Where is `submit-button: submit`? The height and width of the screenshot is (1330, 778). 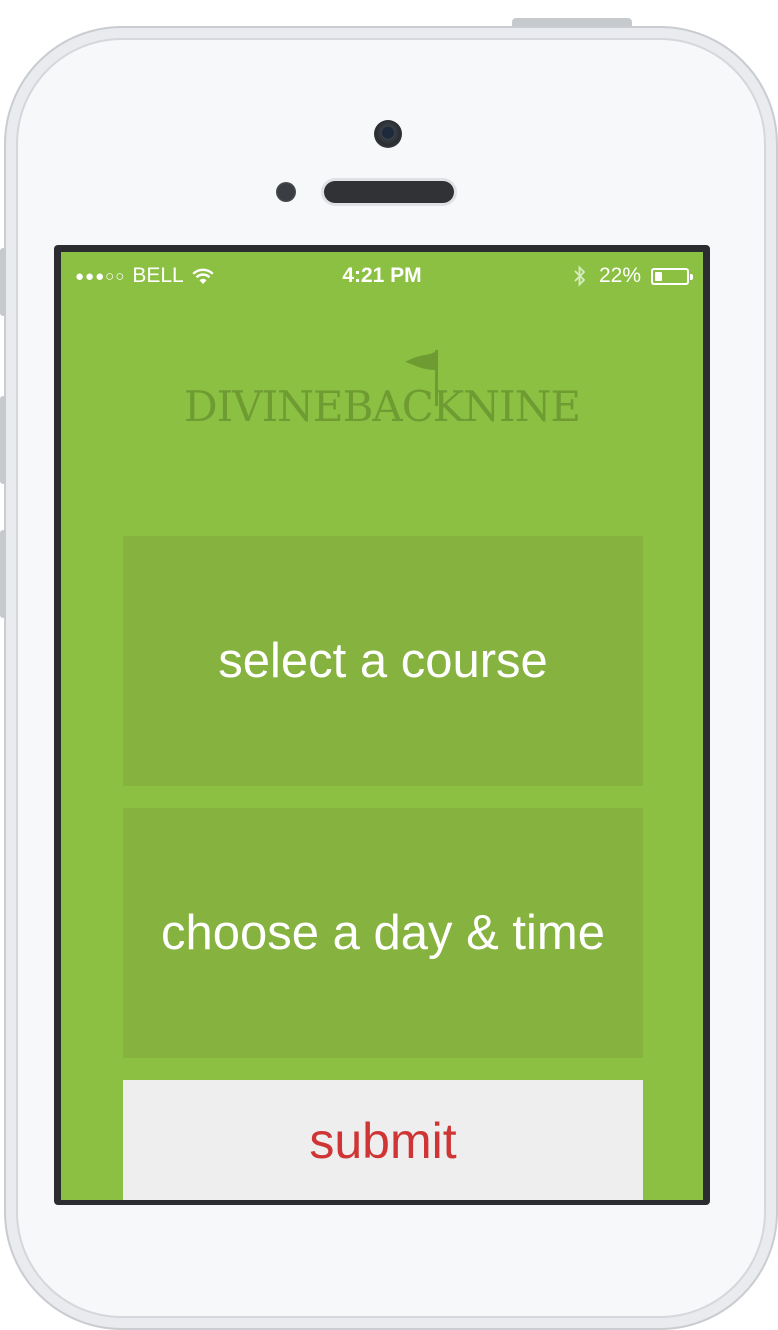
submit-button: submit is located at coordinates (383, 1140).